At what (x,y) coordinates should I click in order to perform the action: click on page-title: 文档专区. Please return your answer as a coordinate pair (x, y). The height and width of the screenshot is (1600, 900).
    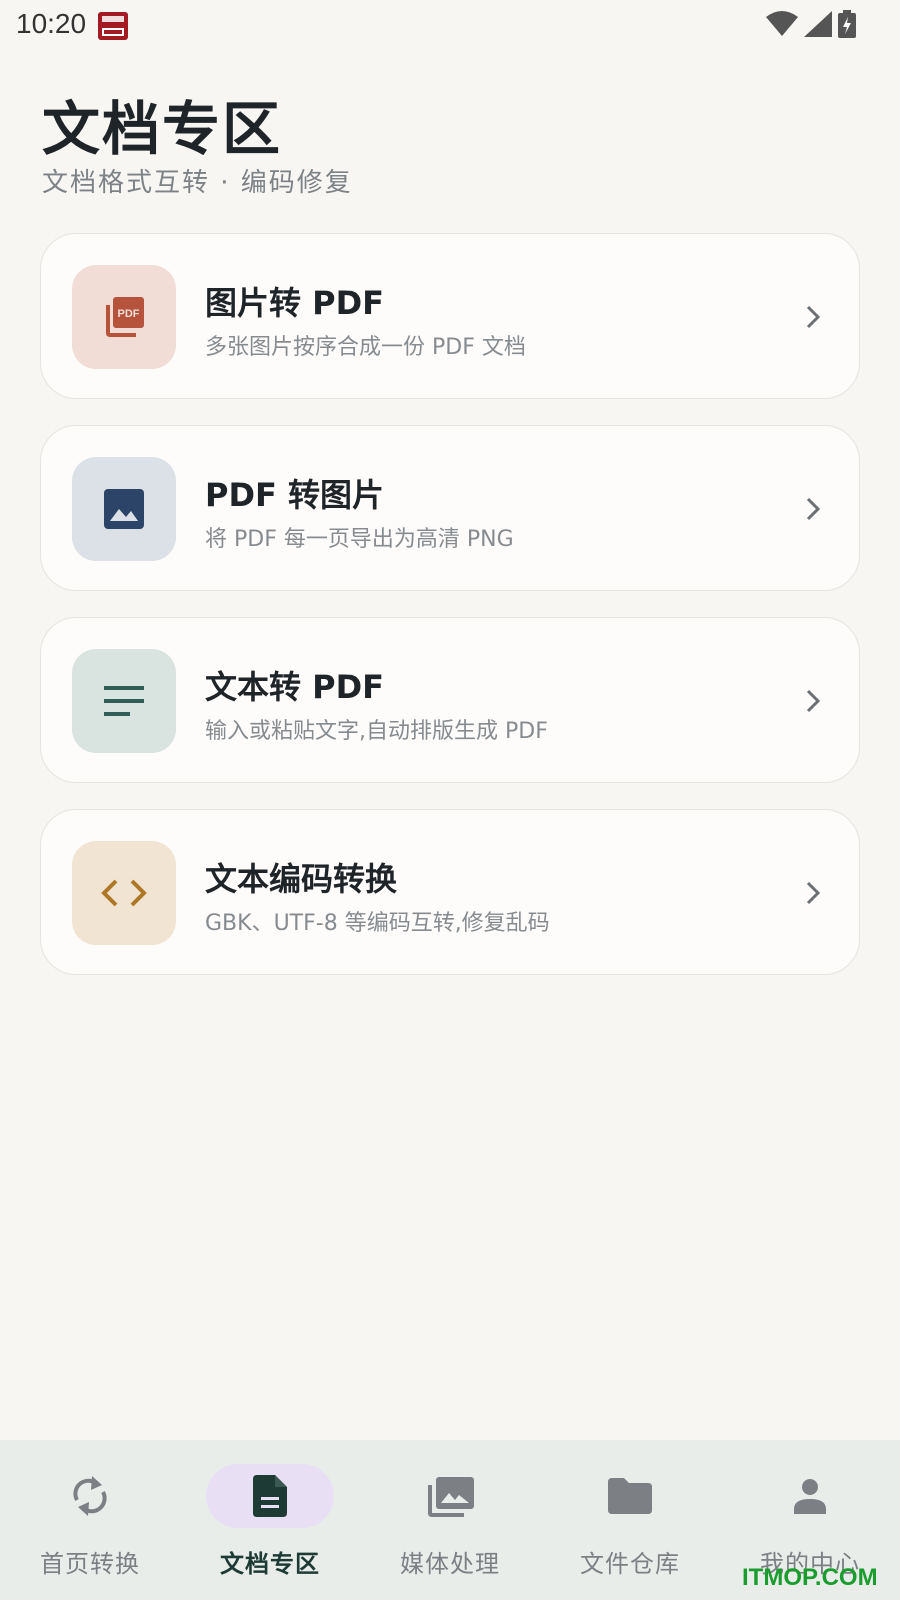
    Looking at the image, I should click on (162, 129).